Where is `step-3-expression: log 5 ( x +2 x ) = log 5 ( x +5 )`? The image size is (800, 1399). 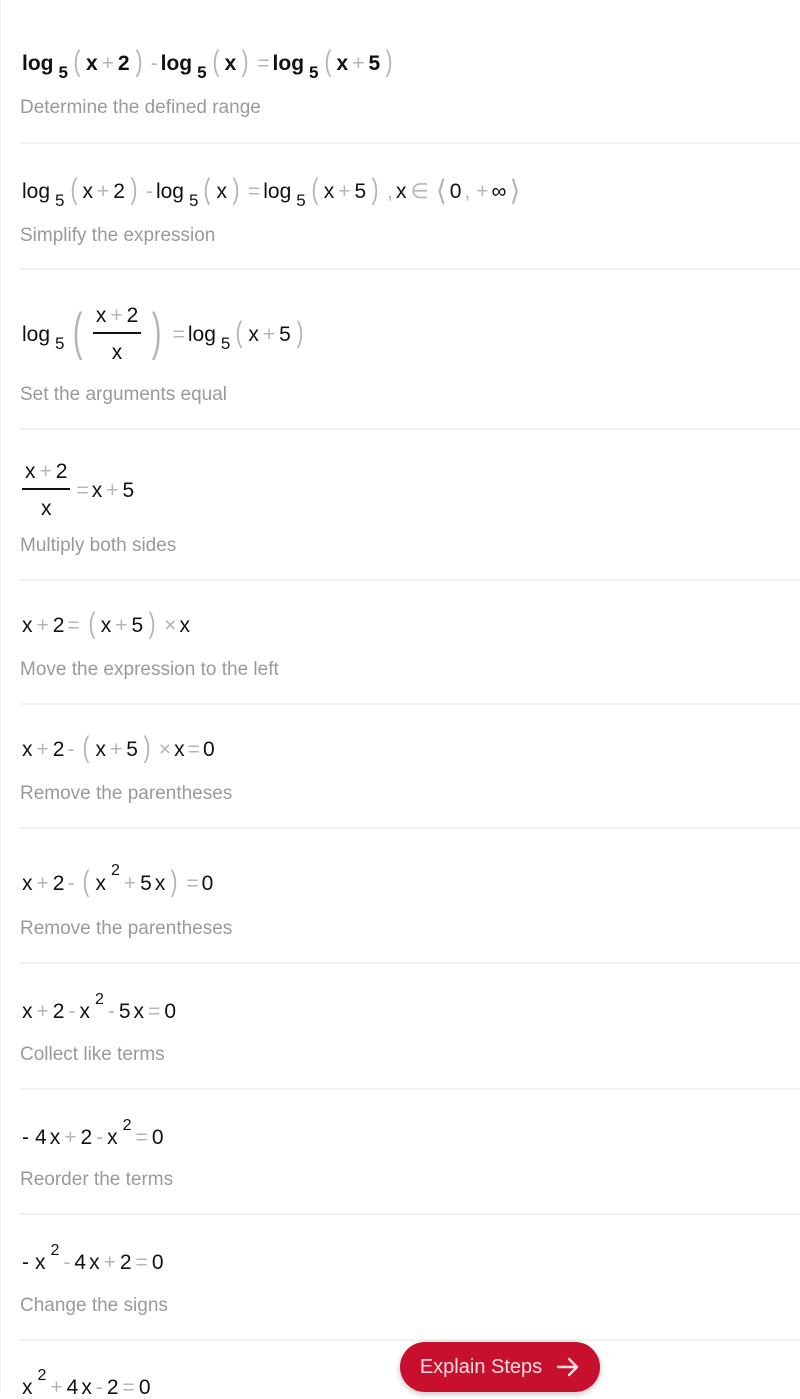
step-3-expression: log 5 ( x +2 x ) = log 5 ( x +5 ) is located at coordinates (165, 334).